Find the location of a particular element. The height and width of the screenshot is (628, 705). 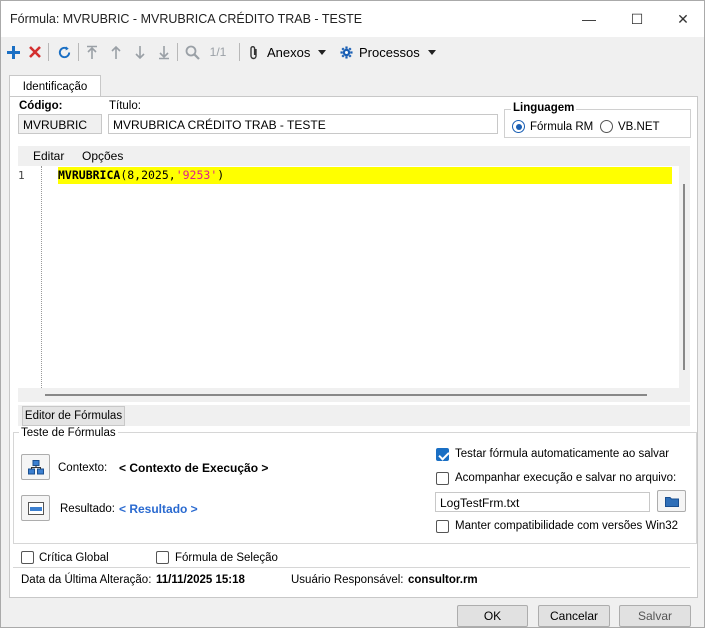

resultado-label: Resultado: is located at coordinates (87, 509).